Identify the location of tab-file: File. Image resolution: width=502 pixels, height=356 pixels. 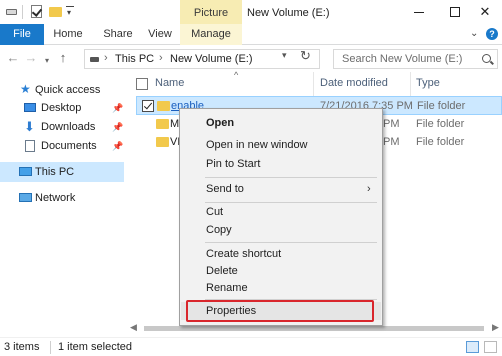
(22, 34).